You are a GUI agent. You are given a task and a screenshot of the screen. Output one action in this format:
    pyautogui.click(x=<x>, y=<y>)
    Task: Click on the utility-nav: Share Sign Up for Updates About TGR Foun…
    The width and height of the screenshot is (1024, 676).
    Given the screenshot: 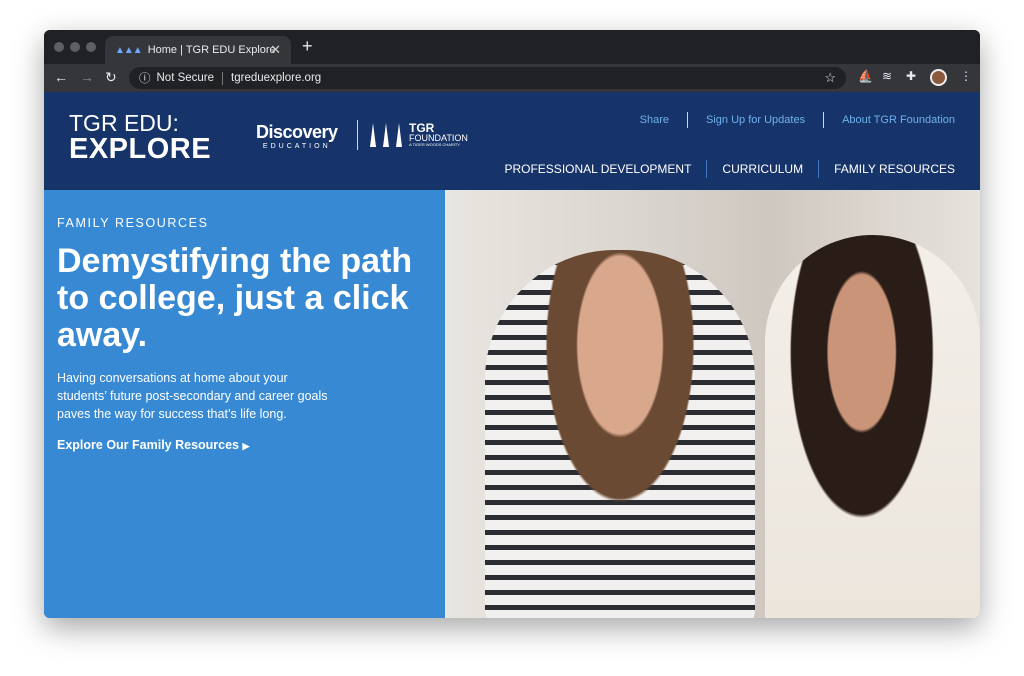 What is the action you would take?
    pyautogui.click(x=797, y=120)
    